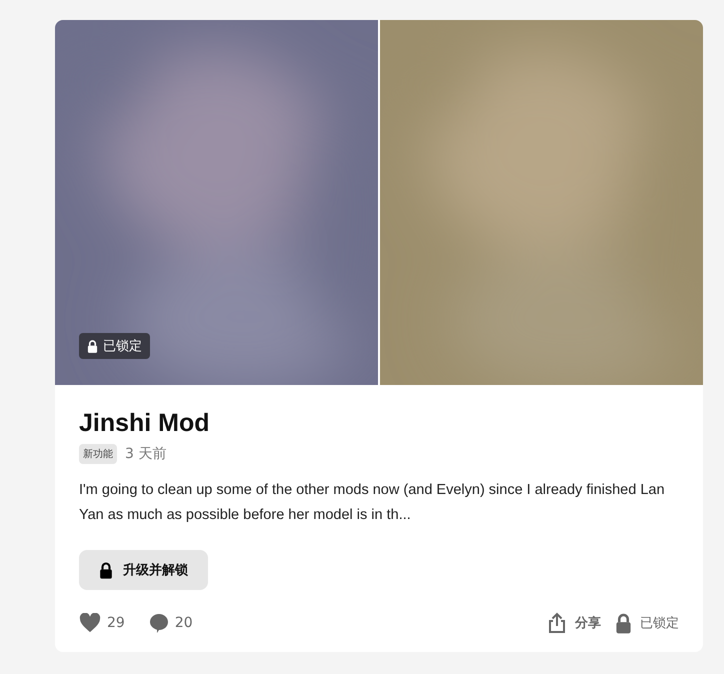 Image resolution: width=724 pixels, height=674 pixels. Describe the element at coordinates (145, 423) in the screenshot. I see `post-title: Jinshi Mod` at that location.